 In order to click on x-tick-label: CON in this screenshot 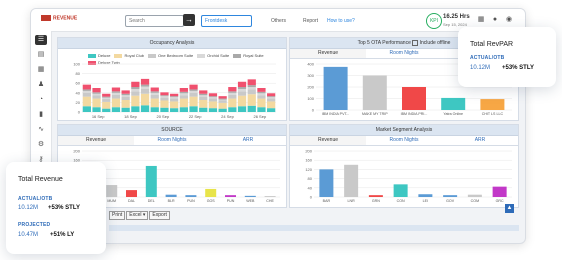, I will do `click(401, 201)`.